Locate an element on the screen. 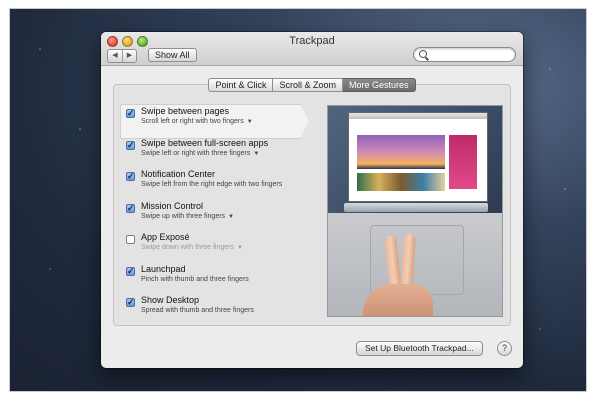 The image size is (596, 402). preview-screen is located at coordinates (415, 159).